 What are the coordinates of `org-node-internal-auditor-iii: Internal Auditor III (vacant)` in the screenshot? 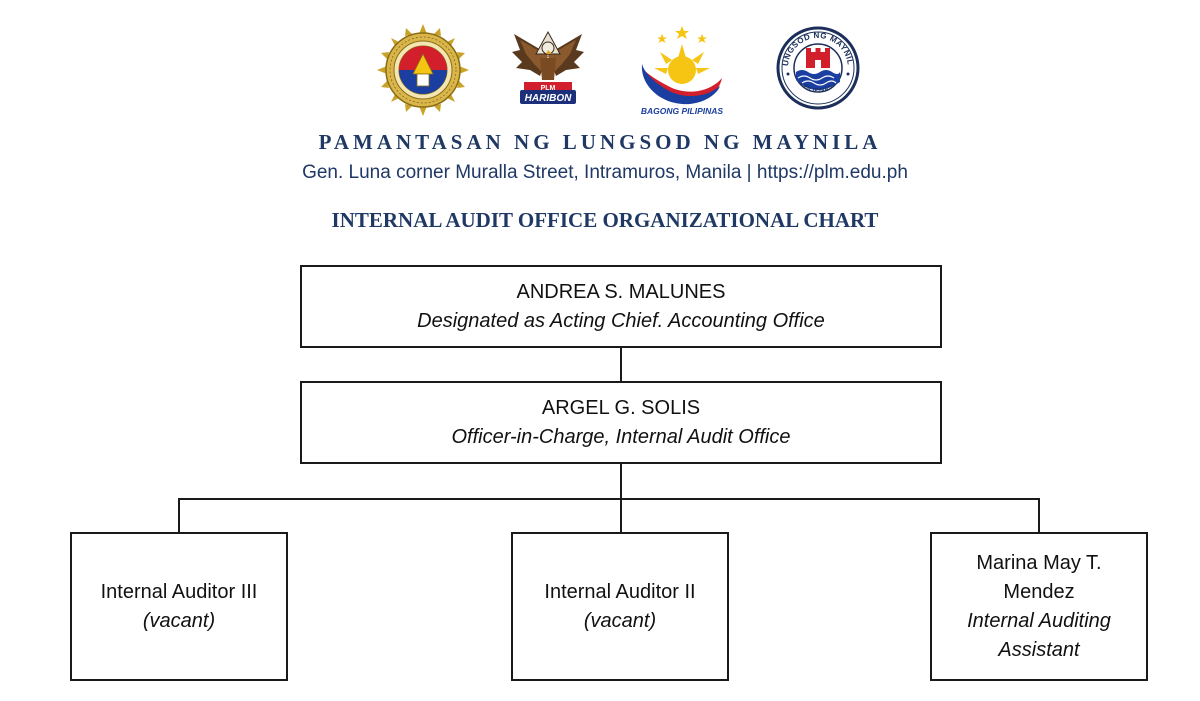 It's located at (179, 606).